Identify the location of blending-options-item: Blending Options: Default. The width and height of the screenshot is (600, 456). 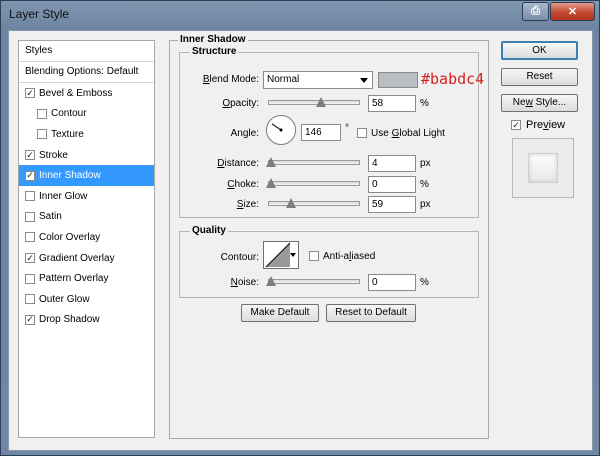
(86, 72).